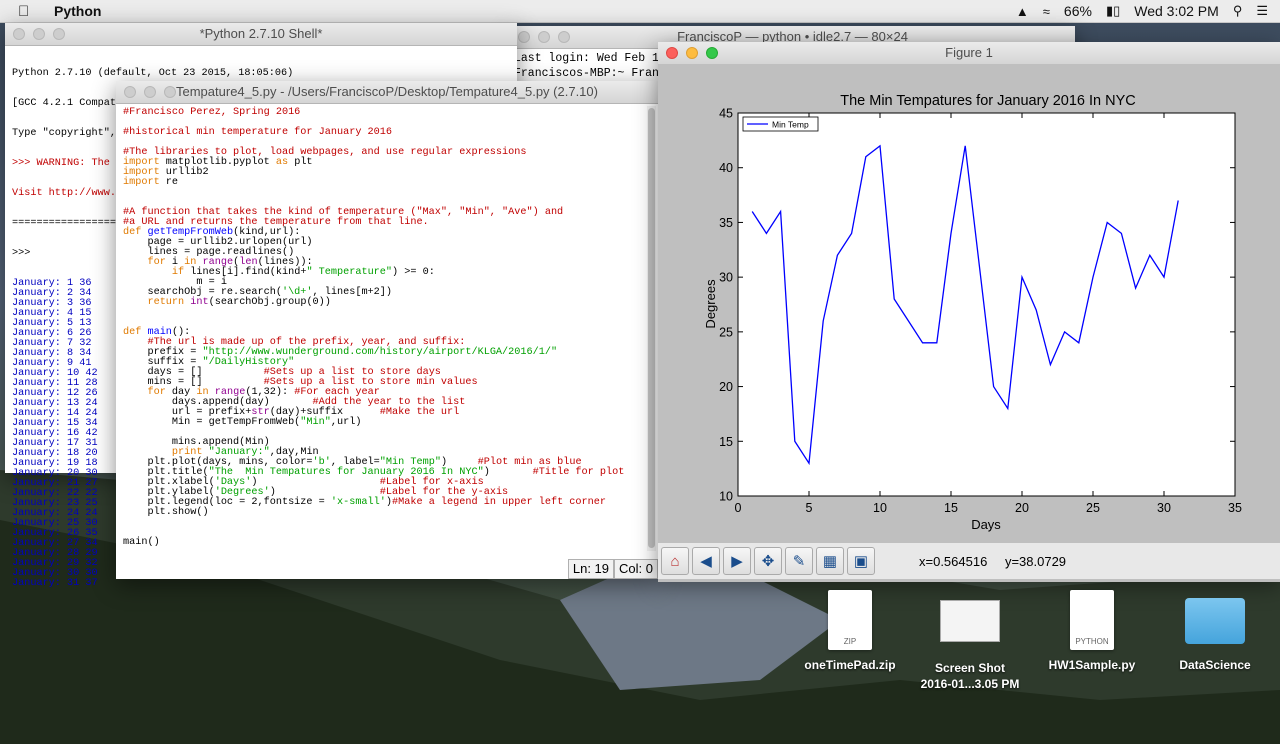  I want to click on code-line: return int(searchObj.group(0)), so click(239, 302).